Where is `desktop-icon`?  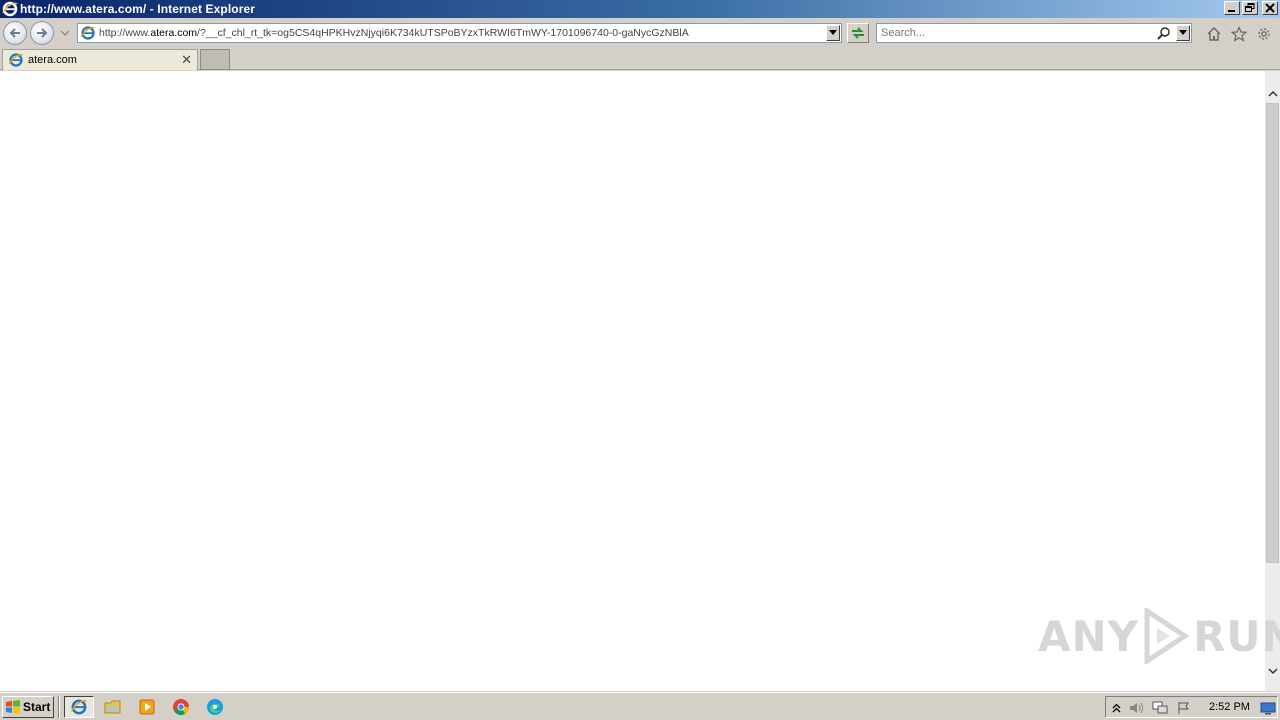 desktop-icon is located at coordinates (1268, 708).